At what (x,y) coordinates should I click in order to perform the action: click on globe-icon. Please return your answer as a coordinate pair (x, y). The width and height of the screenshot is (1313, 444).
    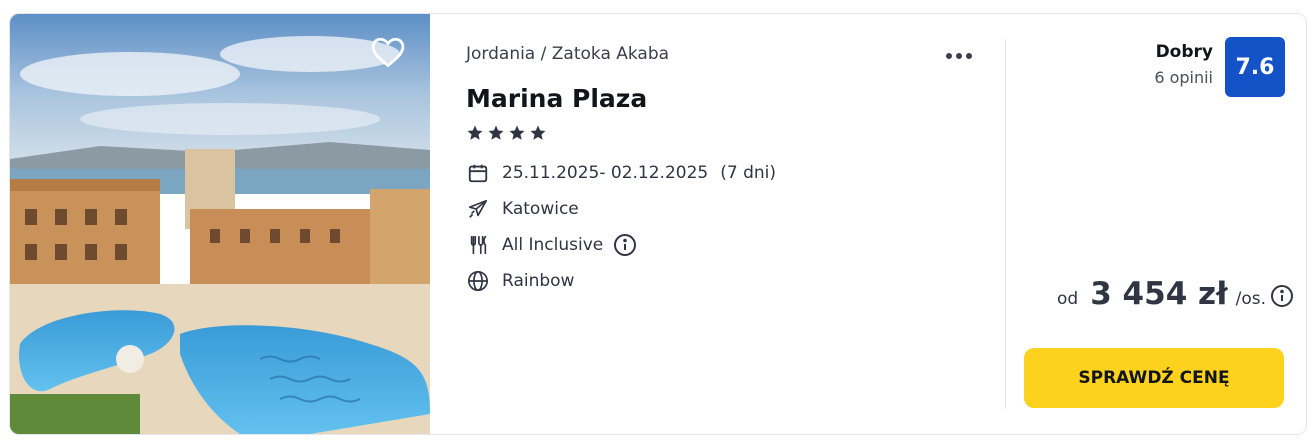
    Looking at the image, I should click on (478, 281).